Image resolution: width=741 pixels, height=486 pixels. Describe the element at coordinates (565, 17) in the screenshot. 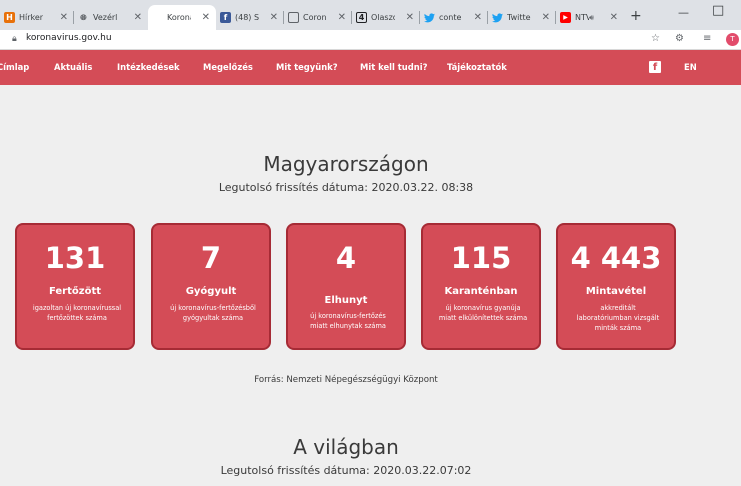

I see `youtube-icon: ▶` at that location.